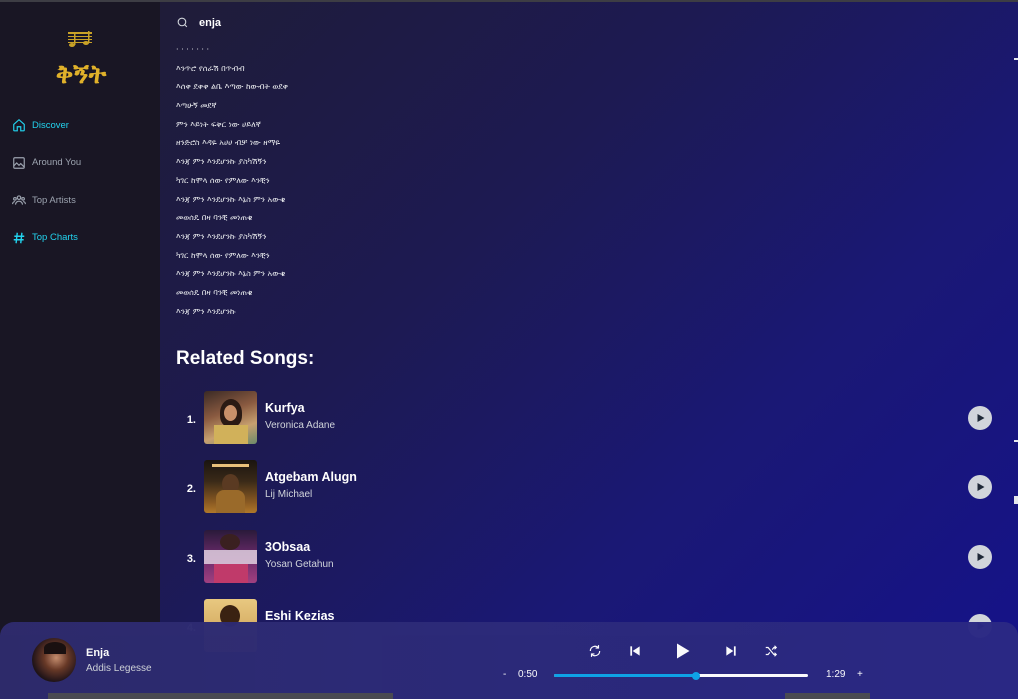  Describe the element at coordinates (827, 696) in the screenshot. I see `horizontal-scrollbar-thumb` at that location.